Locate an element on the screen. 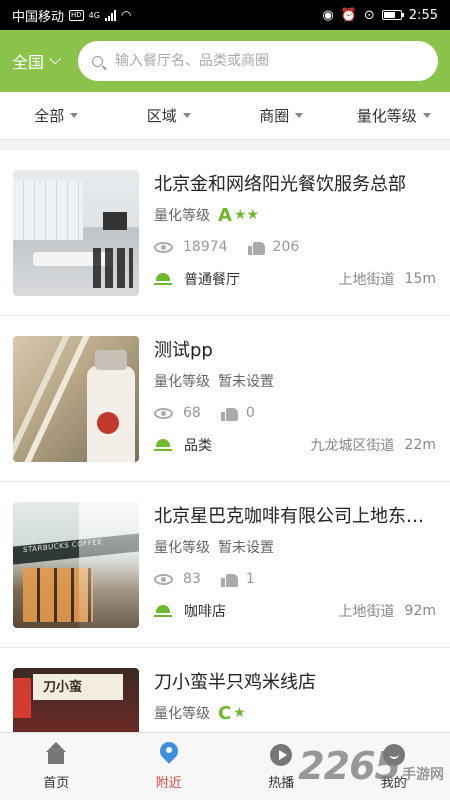 This screenshot has width=450, height=800. nav-nearby: 附近 is located at coordinates (169, 766).